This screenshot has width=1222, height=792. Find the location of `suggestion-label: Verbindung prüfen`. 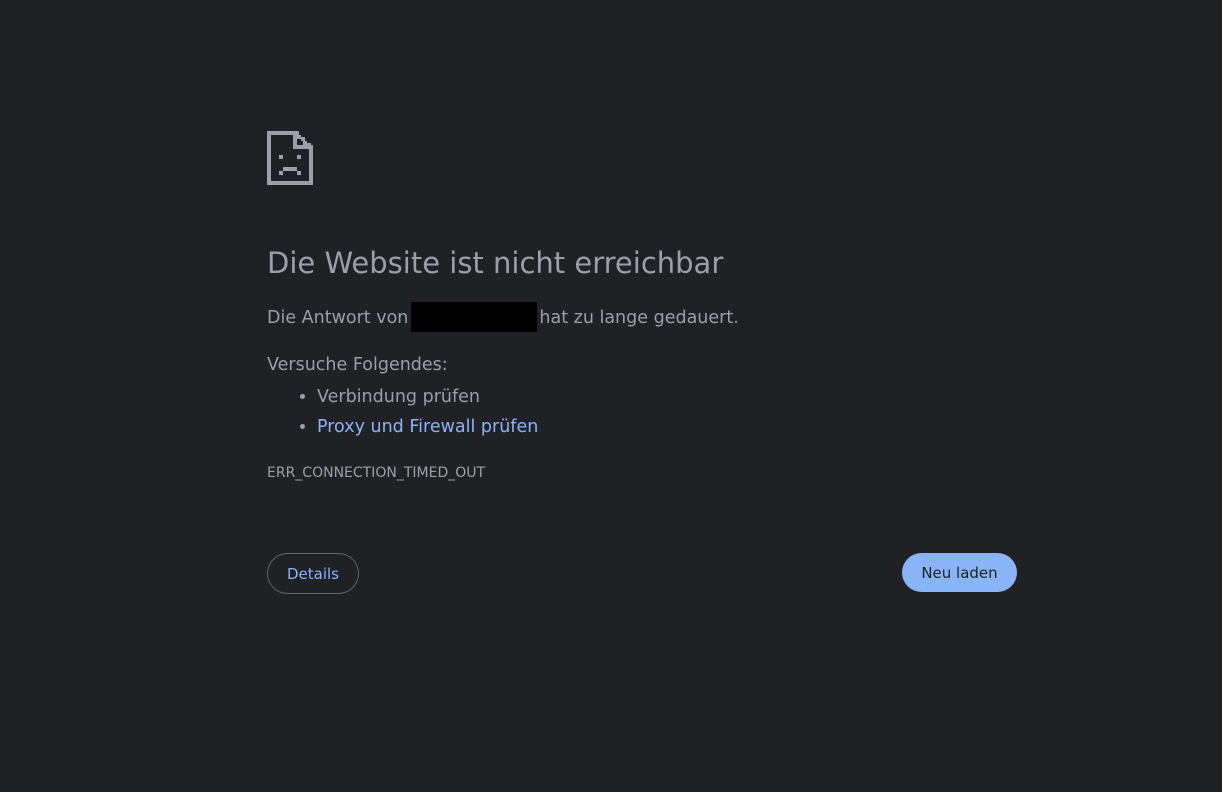

suggestion-label: Verbindung prüfen is located at coordinates (399, 397).